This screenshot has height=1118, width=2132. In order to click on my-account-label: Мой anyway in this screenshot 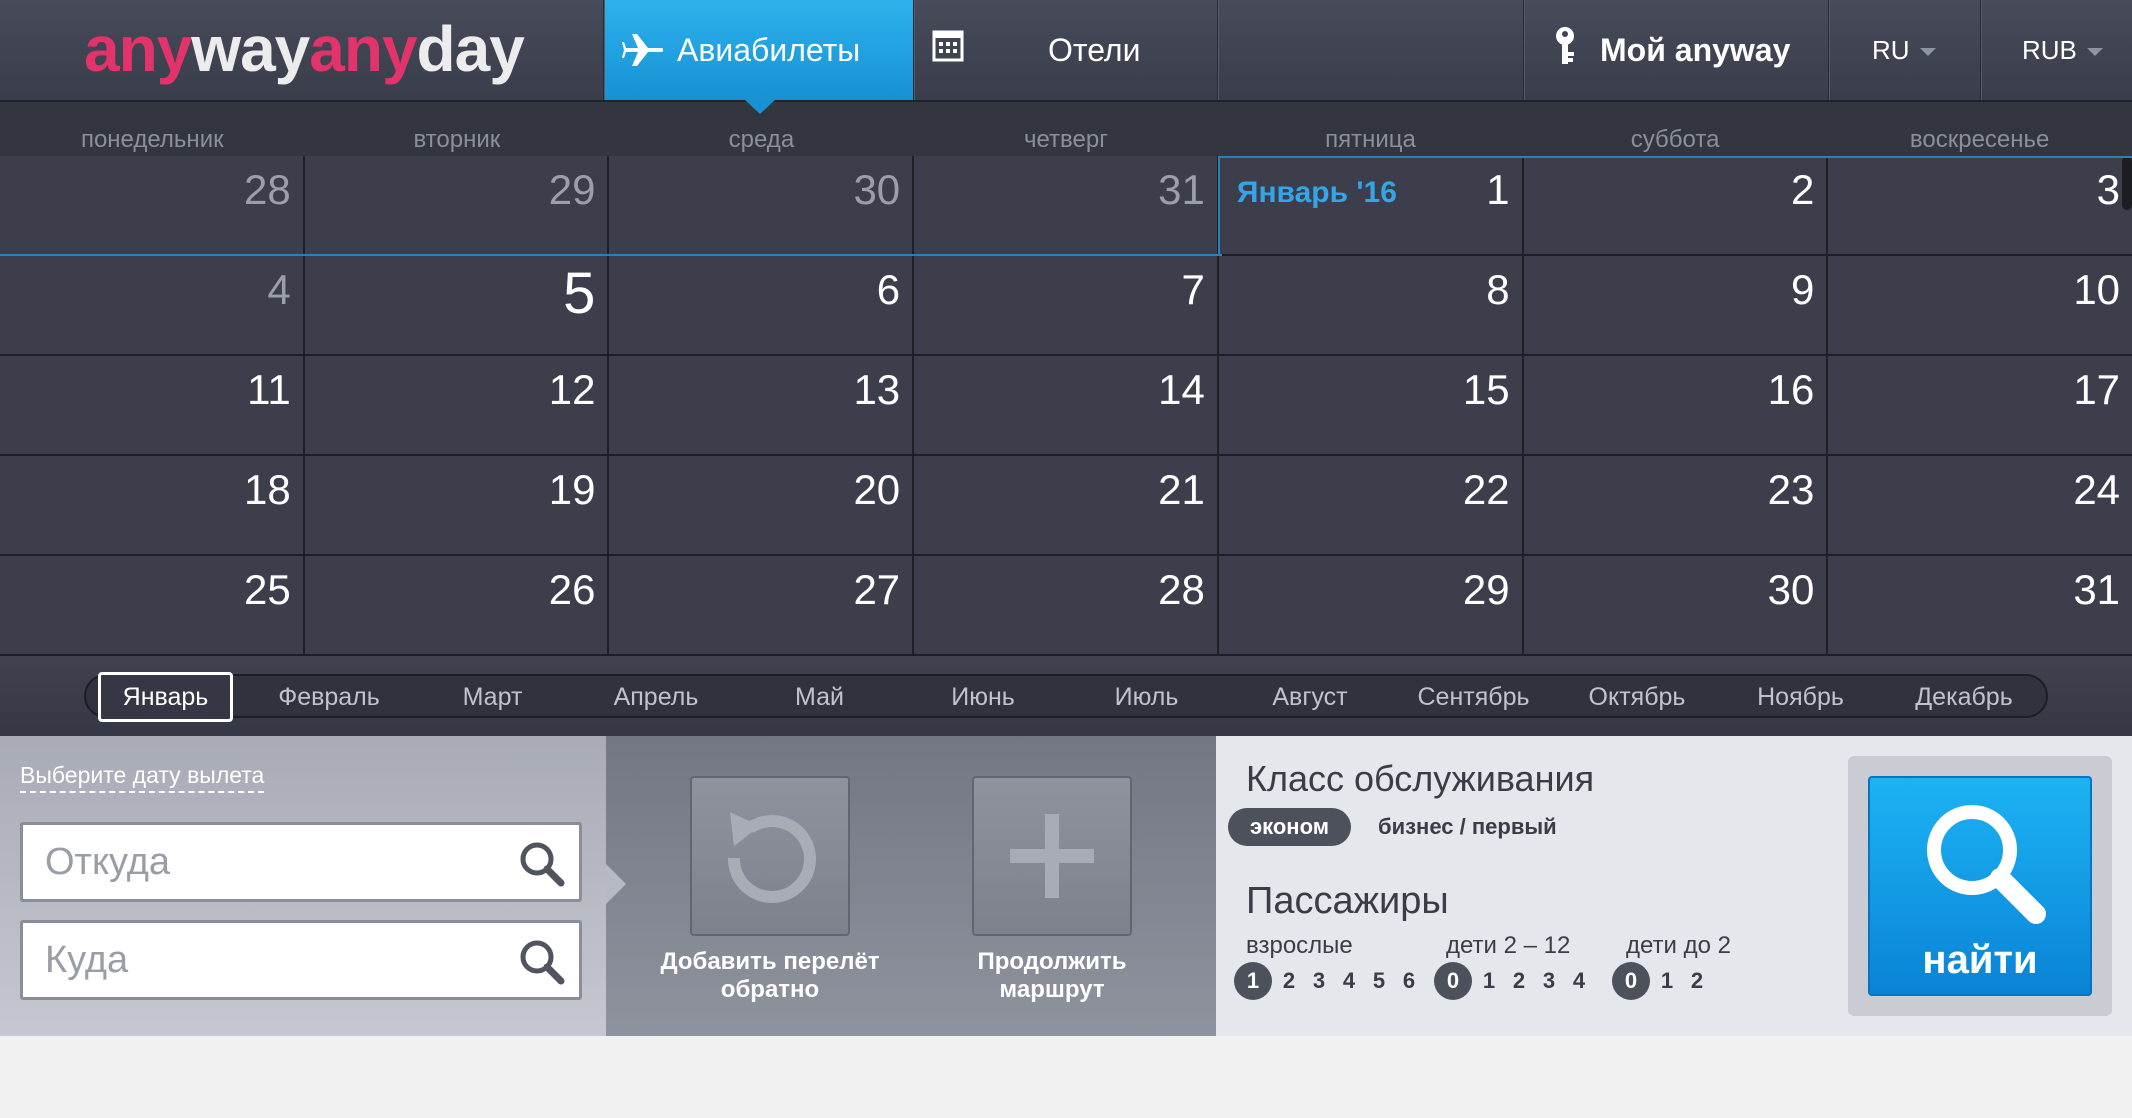, I will do `click(1695, 49)`.